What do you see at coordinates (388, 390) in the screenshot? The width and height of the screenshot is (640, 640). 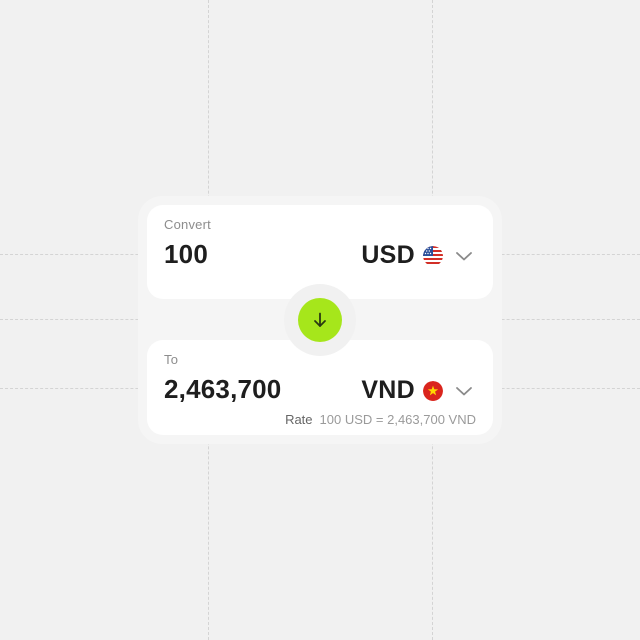 I see `to-currency-code: VND` at bounding box center [388, 390].